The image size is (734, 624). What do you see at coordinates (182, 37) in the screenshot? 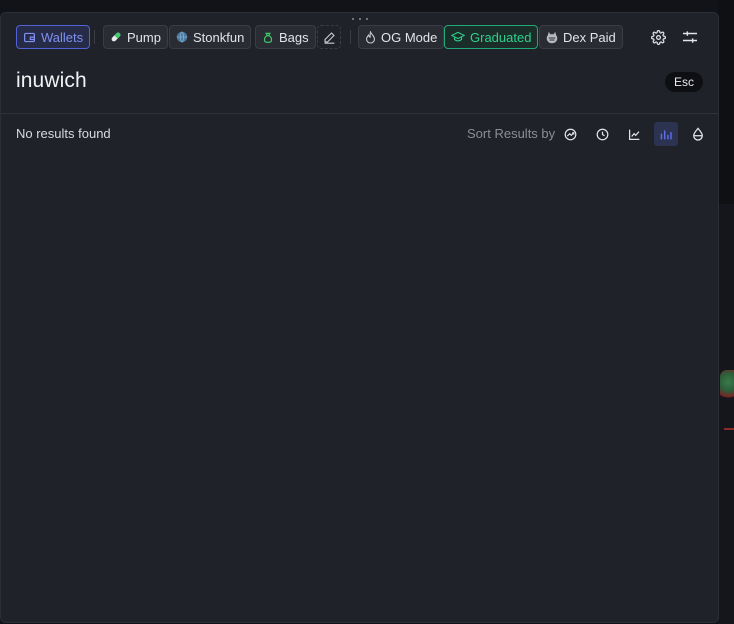
I see `stonkfun-globe-icon` at bounding box center [182, 37].